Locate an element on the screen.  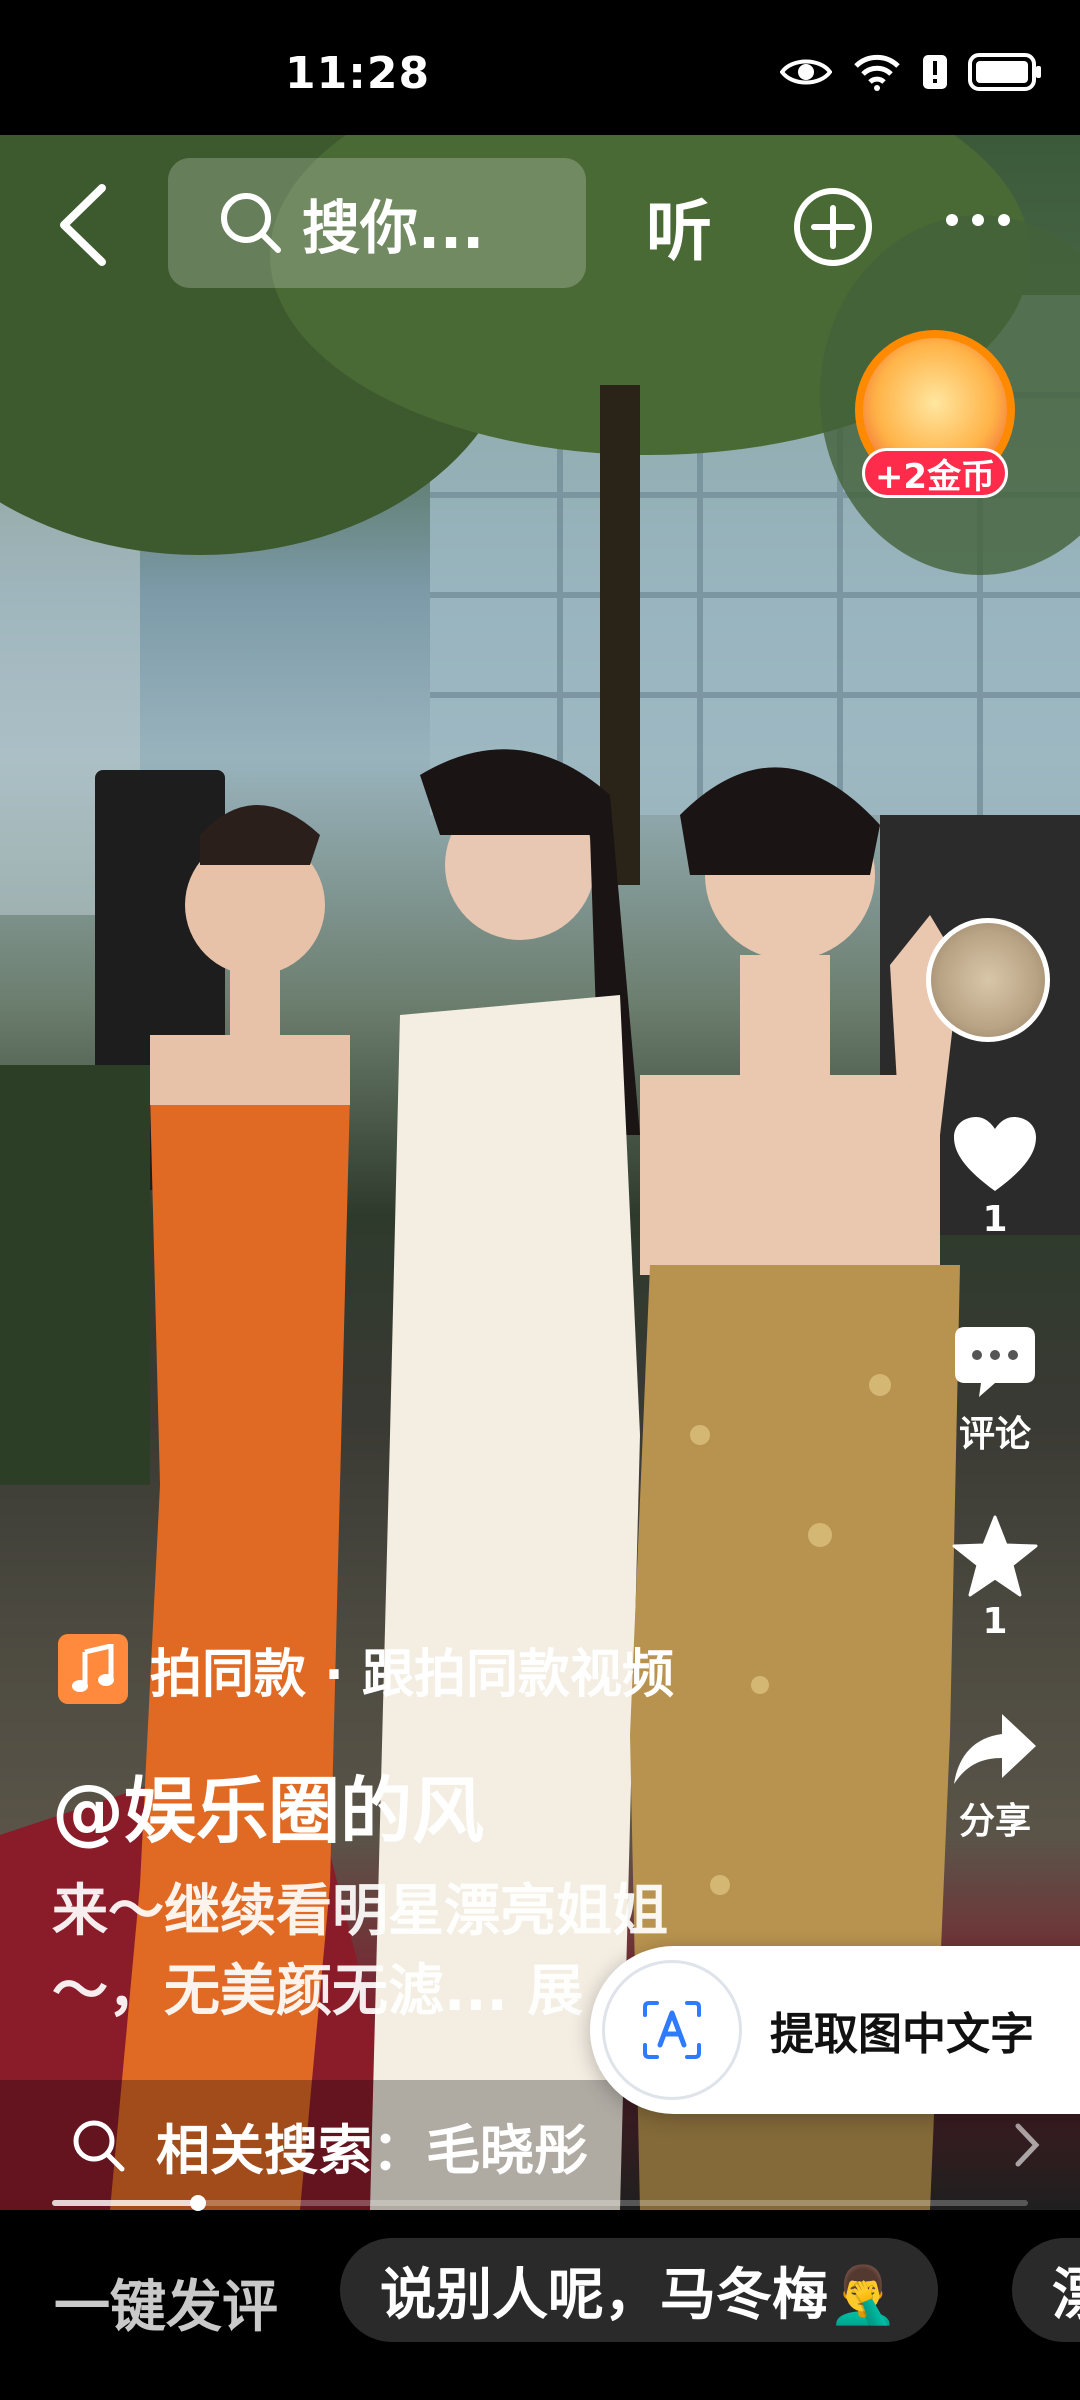
author-name: @娱乐圈的风 is located at coordinates (268, 1804).